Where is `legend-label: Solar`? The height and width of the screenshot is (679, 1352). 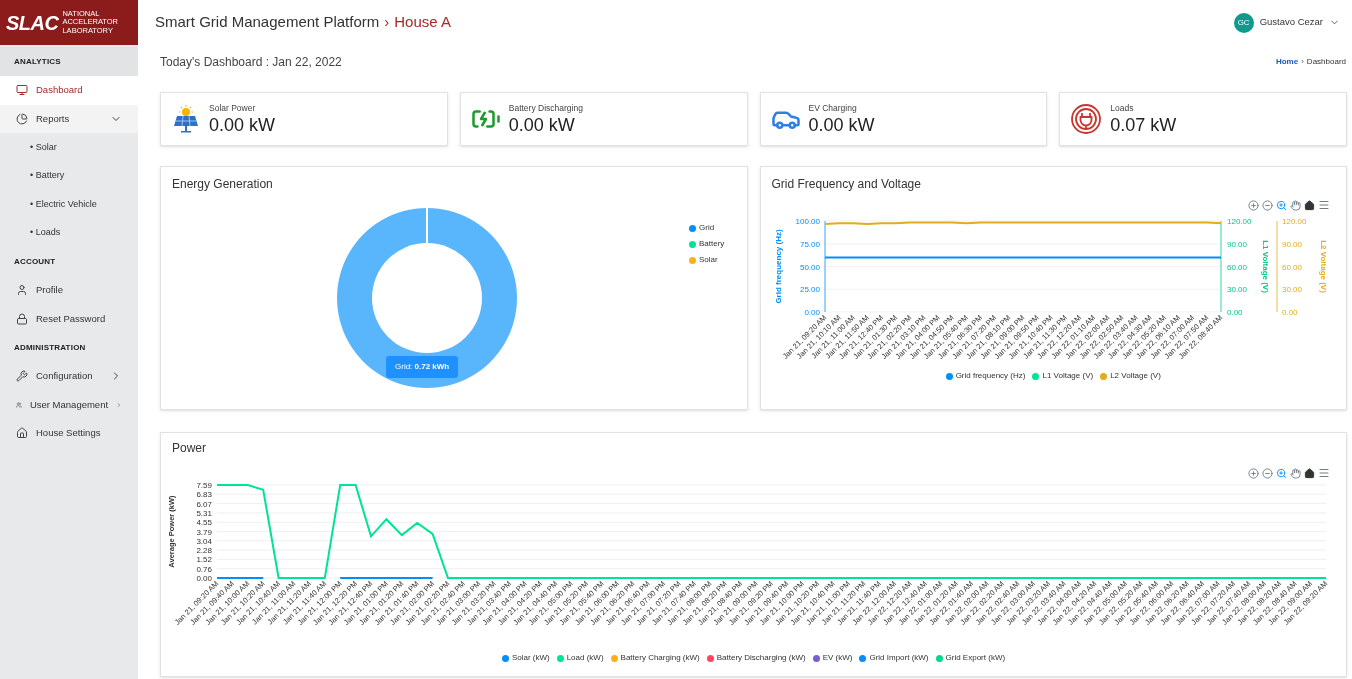
legend-label: Solar is located at coordinates (708, 260).